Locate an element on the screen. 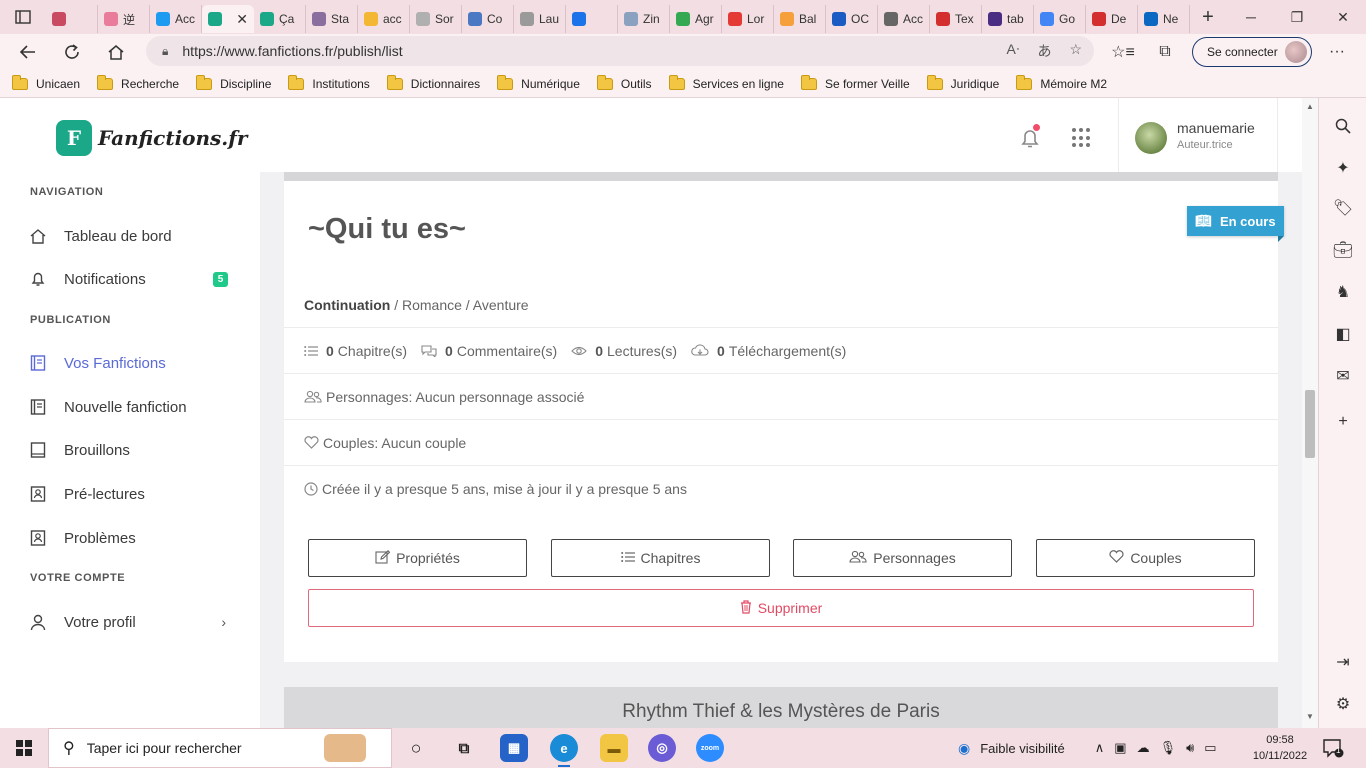 The image size is (1366, 768). site-logo: F Fanfictions.fr is located at coordinates (151, 138).